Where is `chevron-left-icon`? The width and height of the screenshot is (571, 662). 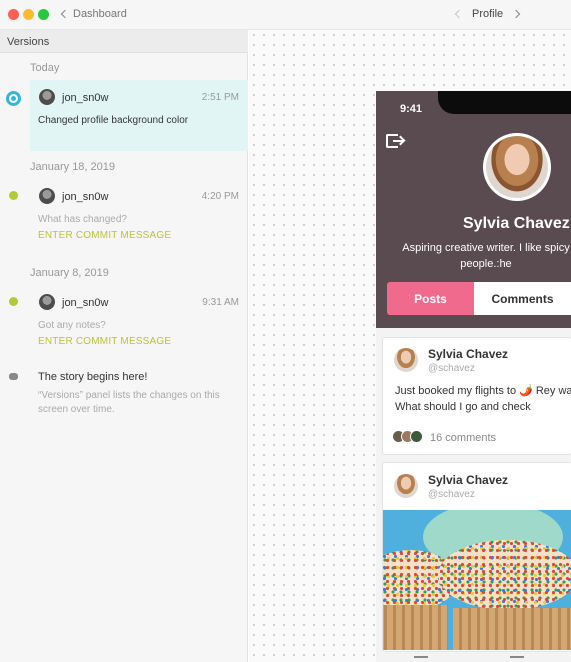 chevron-left-icon is located at coordinates (65, 14).